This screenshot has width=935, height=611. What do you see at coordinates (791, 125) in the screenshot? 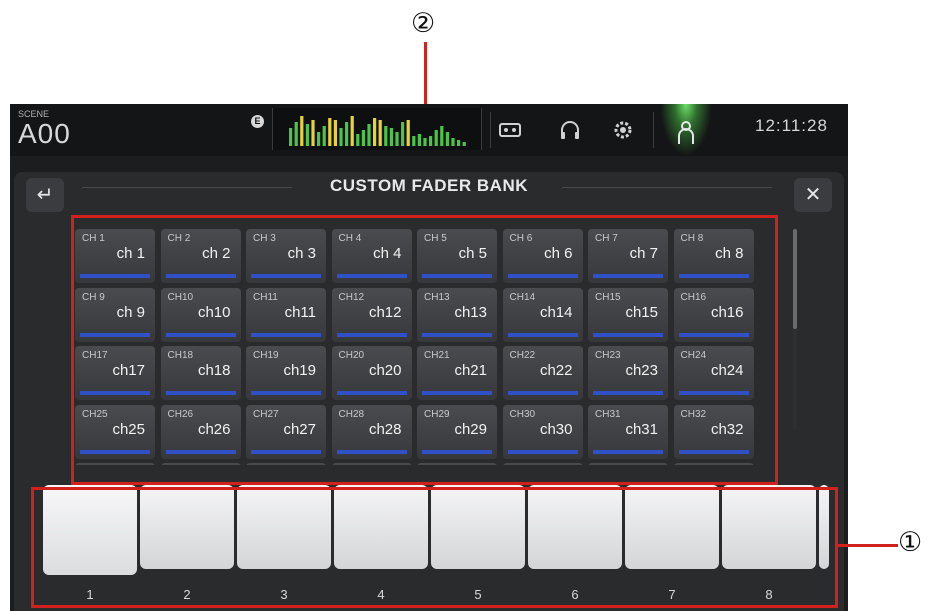
I see `clock: 12:11:28` at bounding box center [791, 125].